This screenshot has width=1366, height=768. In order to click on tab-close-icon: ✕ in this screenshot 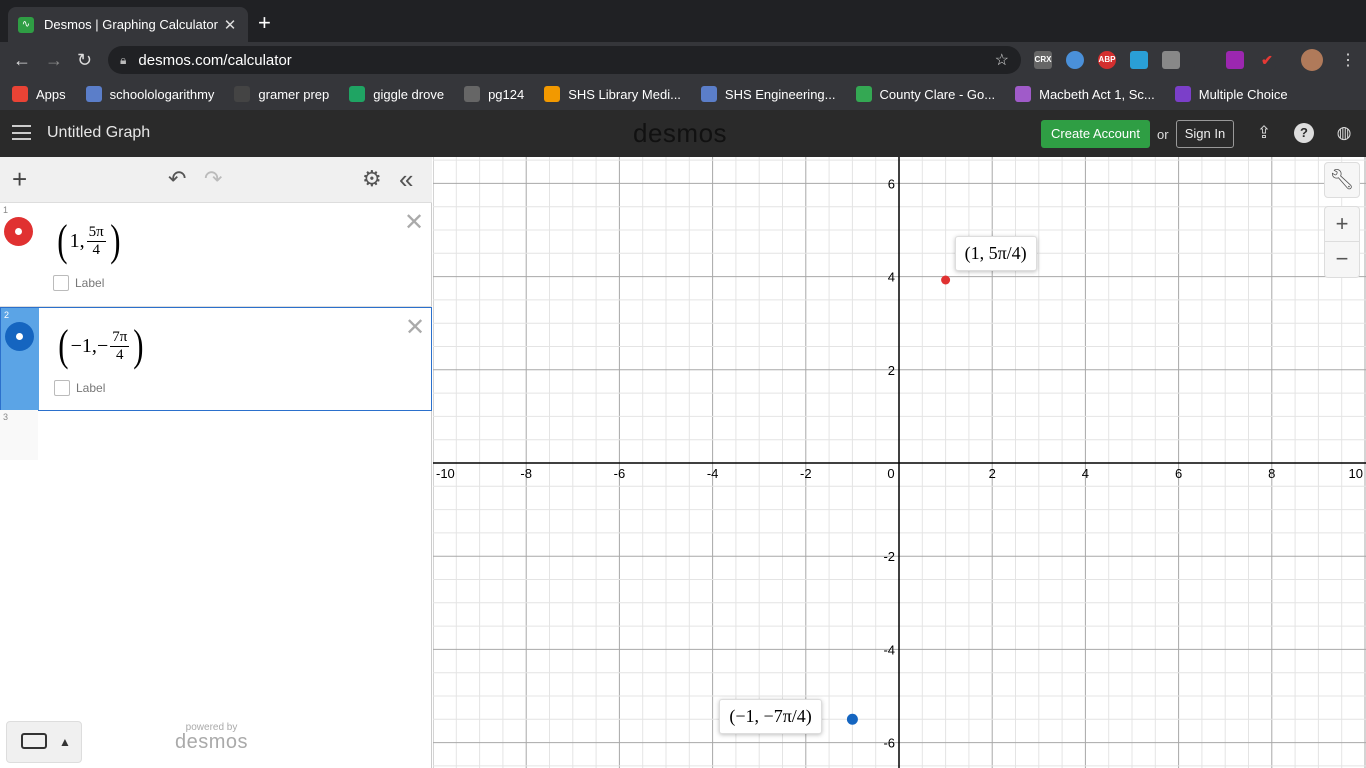, I will do `click(230, 25)`.